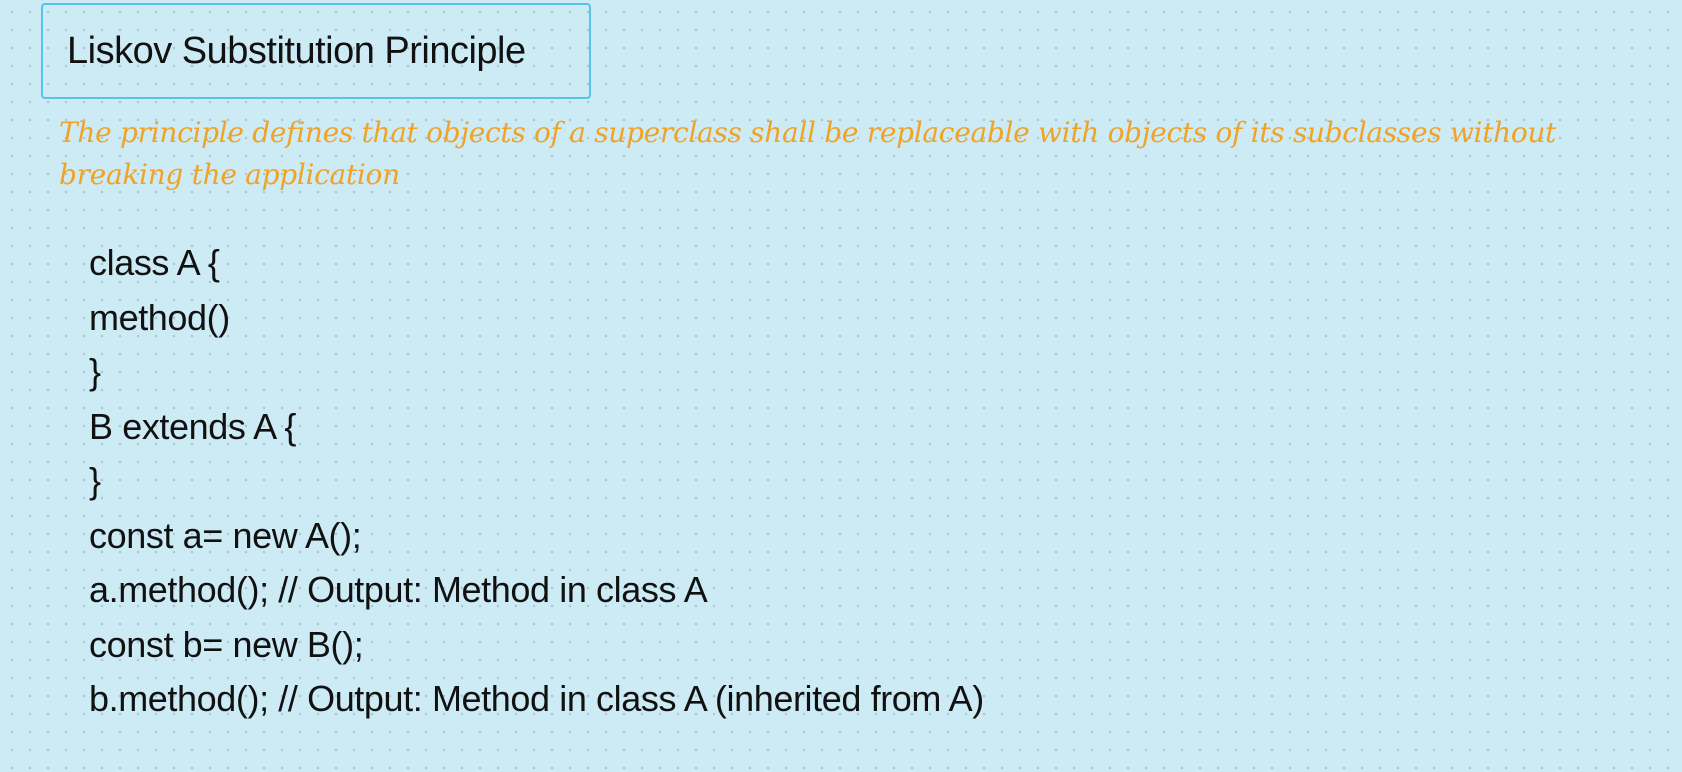 The height and width of the screenshot is (772, 1682). Describe the element at coordinates (226, 644) in the screenshot. I see `code-line: const b= new B();` at that location.